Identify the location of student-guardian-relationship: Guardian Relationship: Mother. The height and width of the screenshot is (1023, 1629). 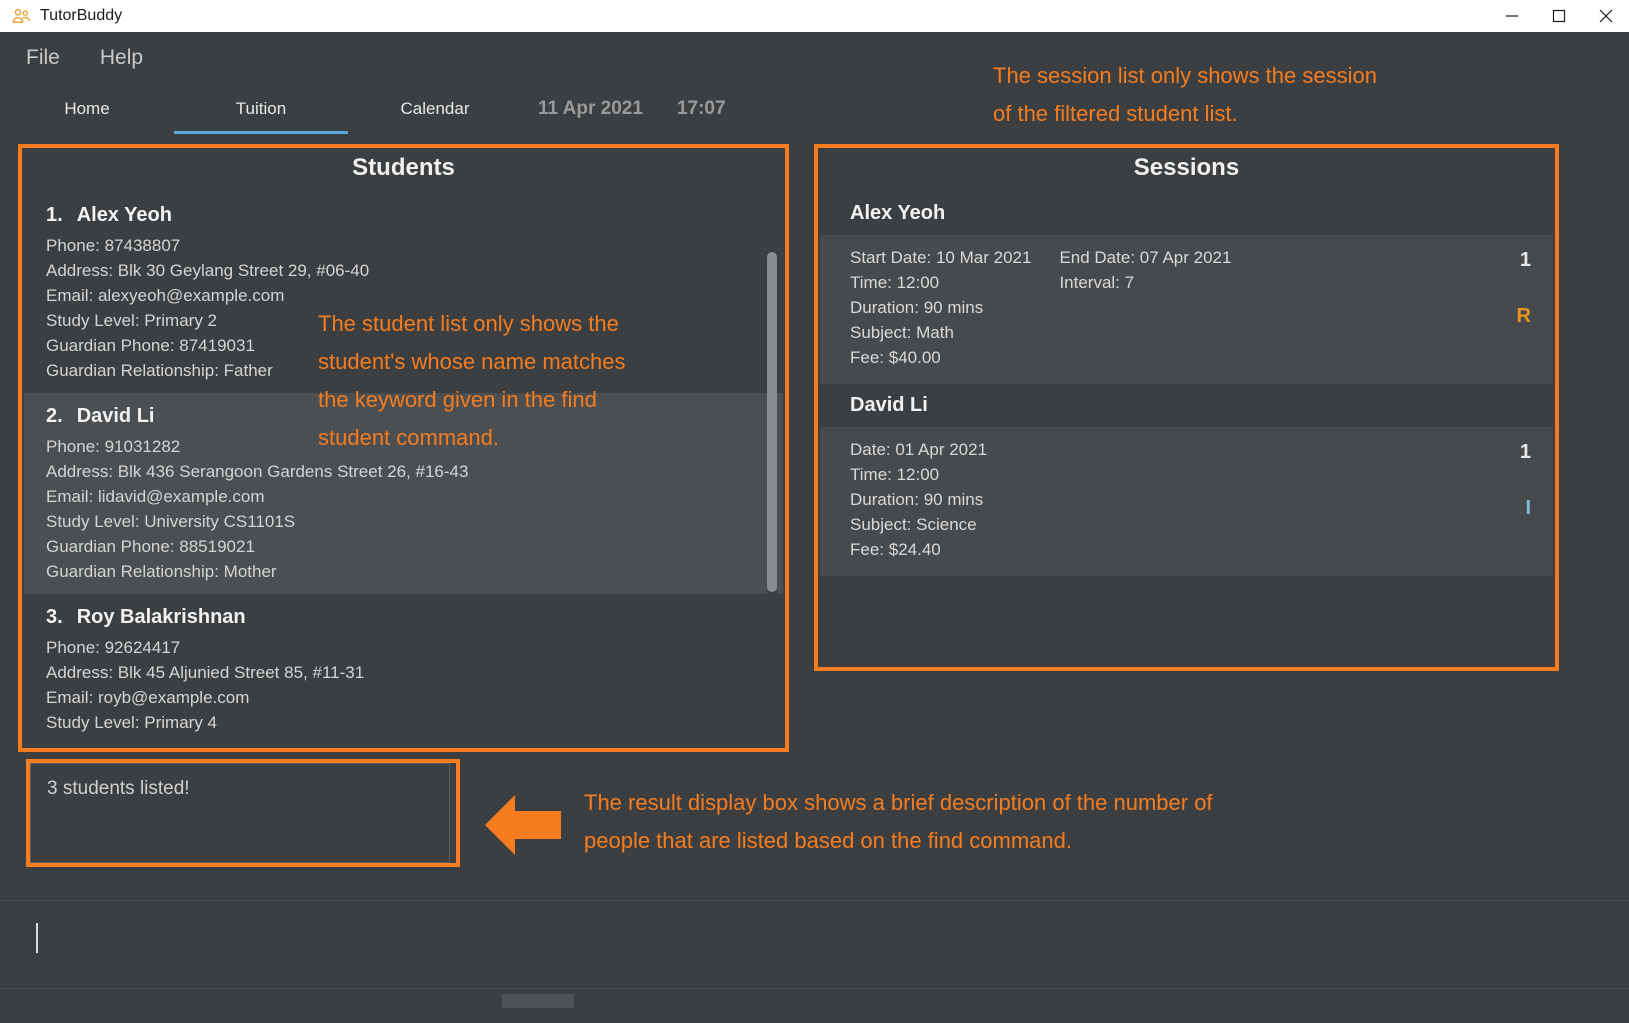
(161, 571).